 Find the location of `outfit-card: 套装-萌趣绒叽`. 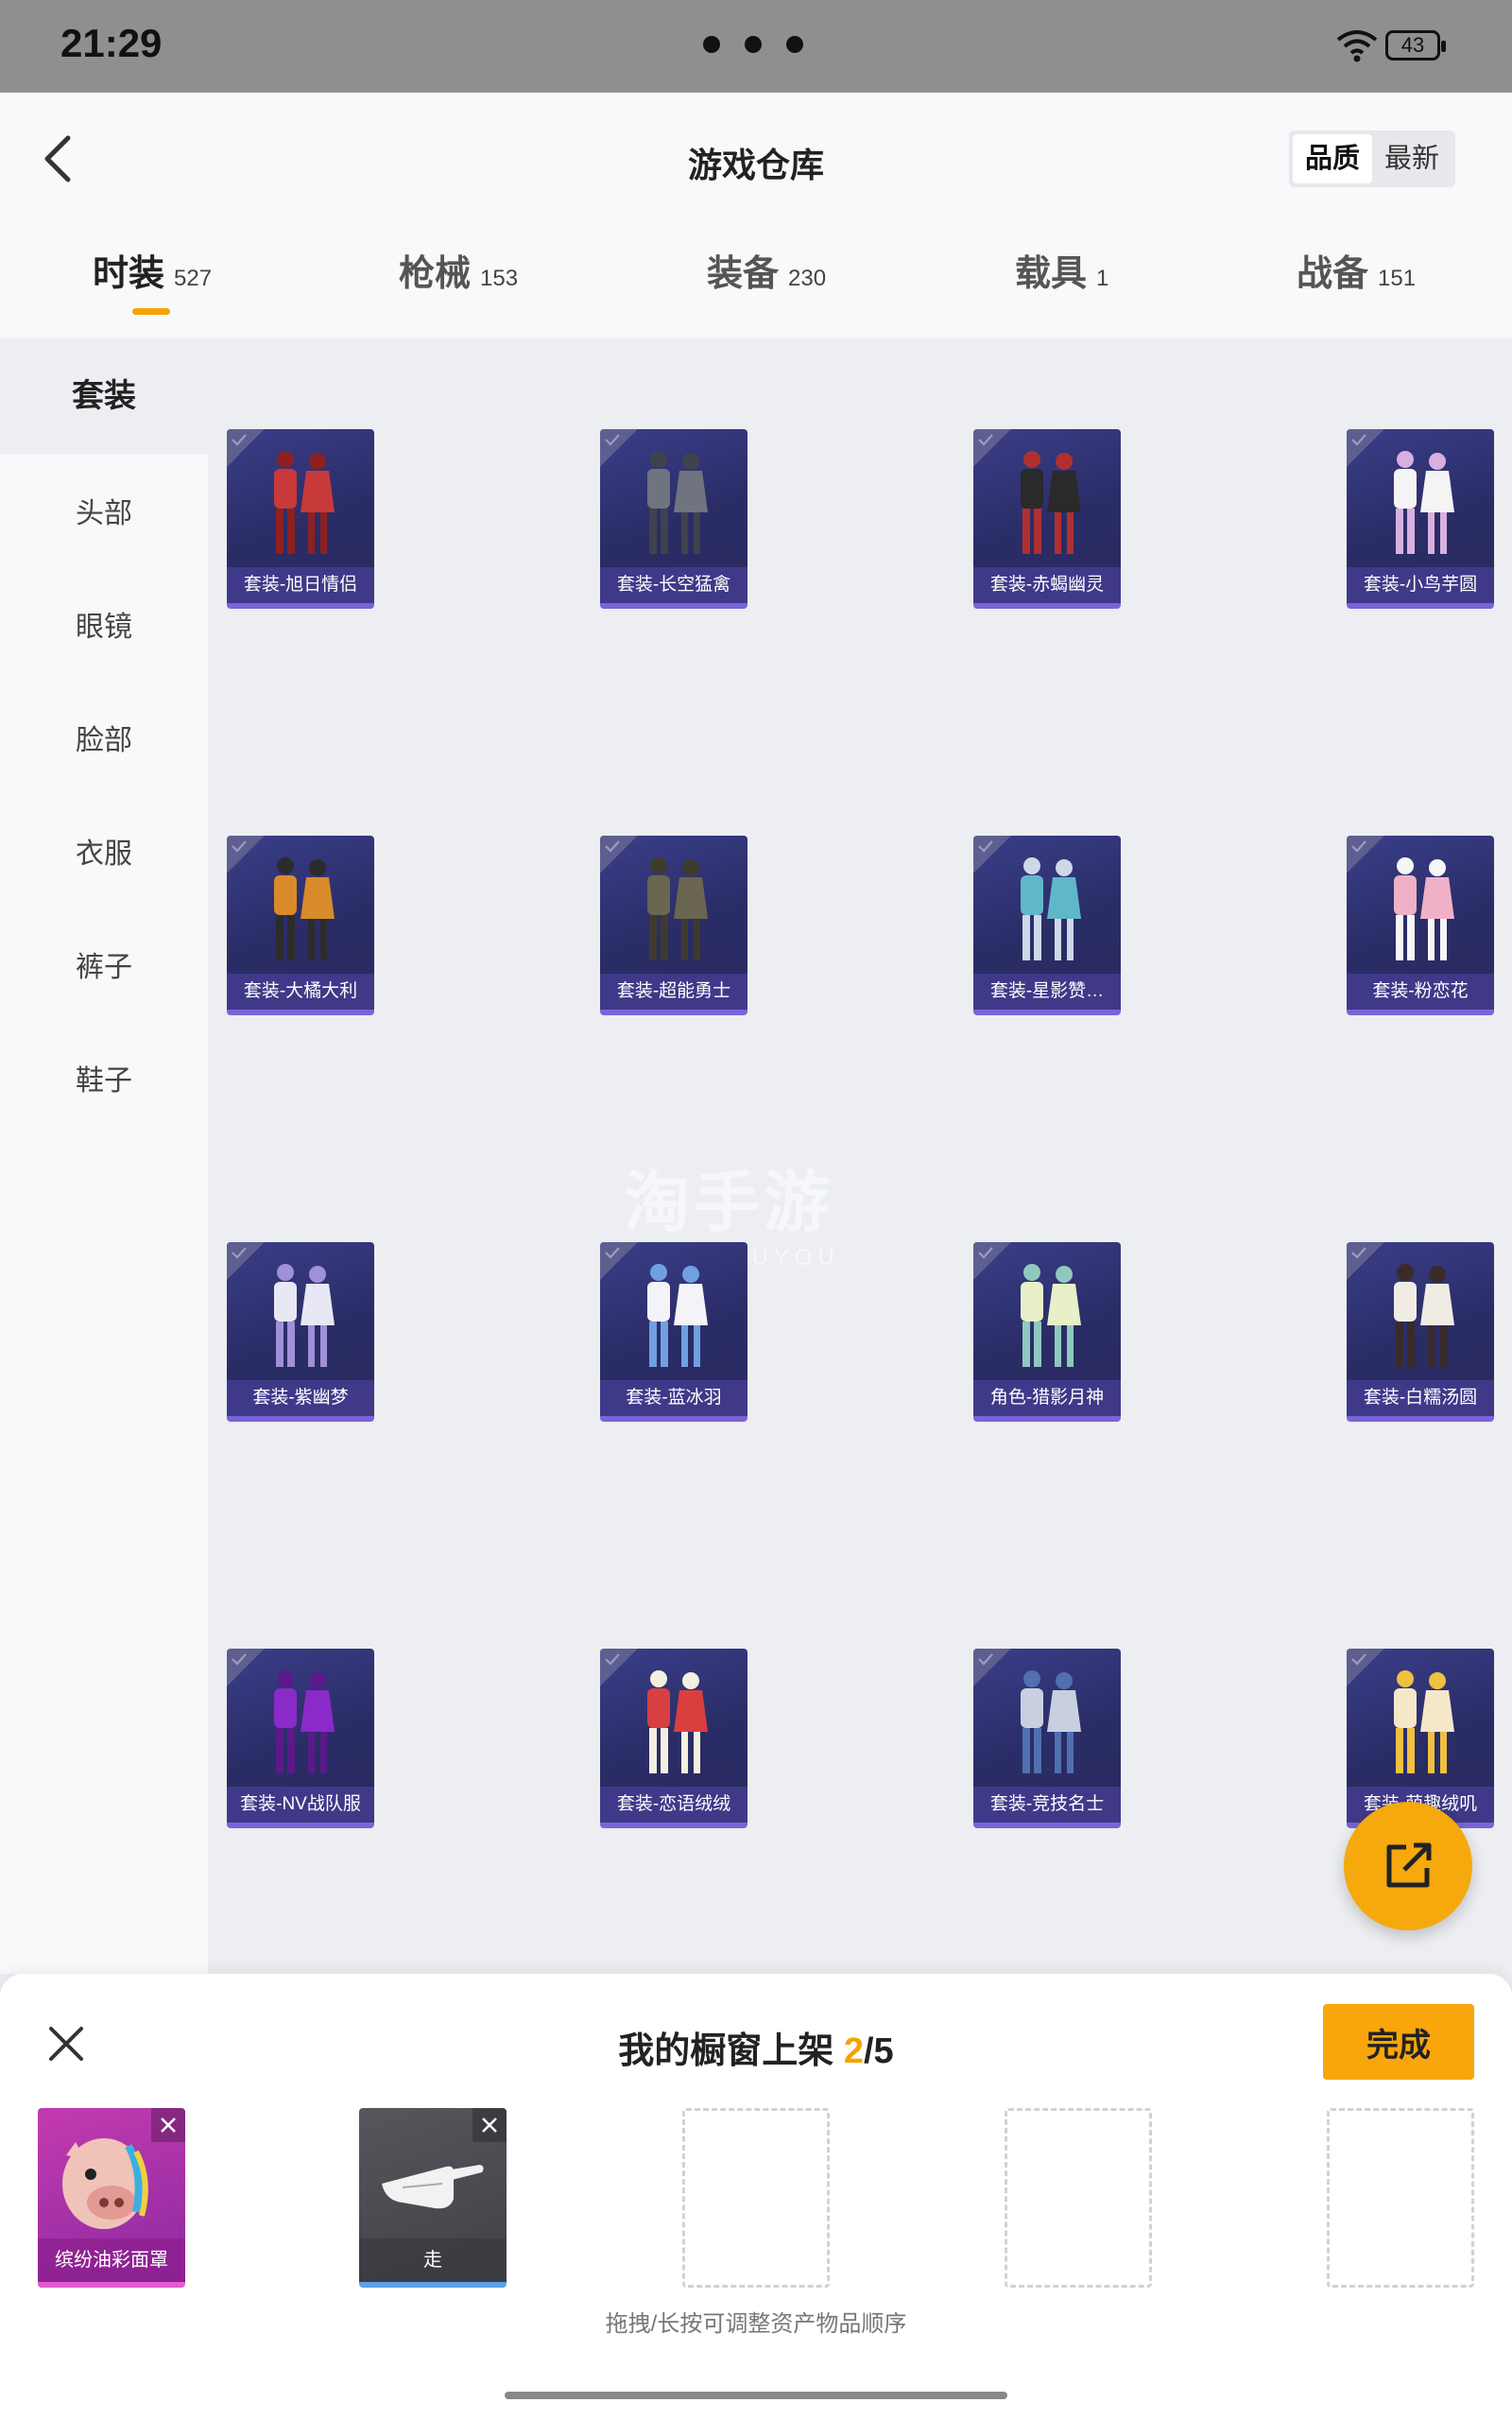

outfit-card: 套装-萌趣绒叽 is located at coordinates (1420, 1738).